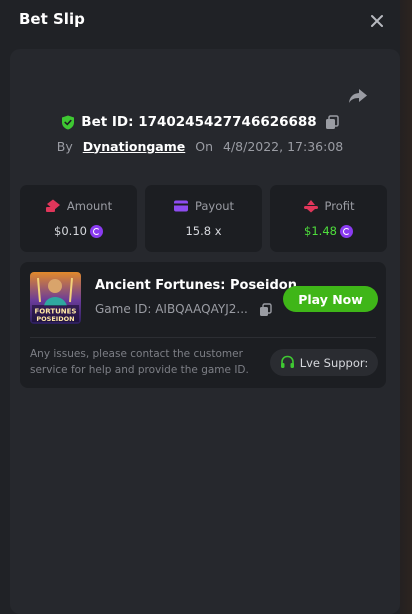  What do you see at coordinates (328, 218) in the screenshot?
I see `profit-stat: Profit $1.48` at bounding box center [328, 218].